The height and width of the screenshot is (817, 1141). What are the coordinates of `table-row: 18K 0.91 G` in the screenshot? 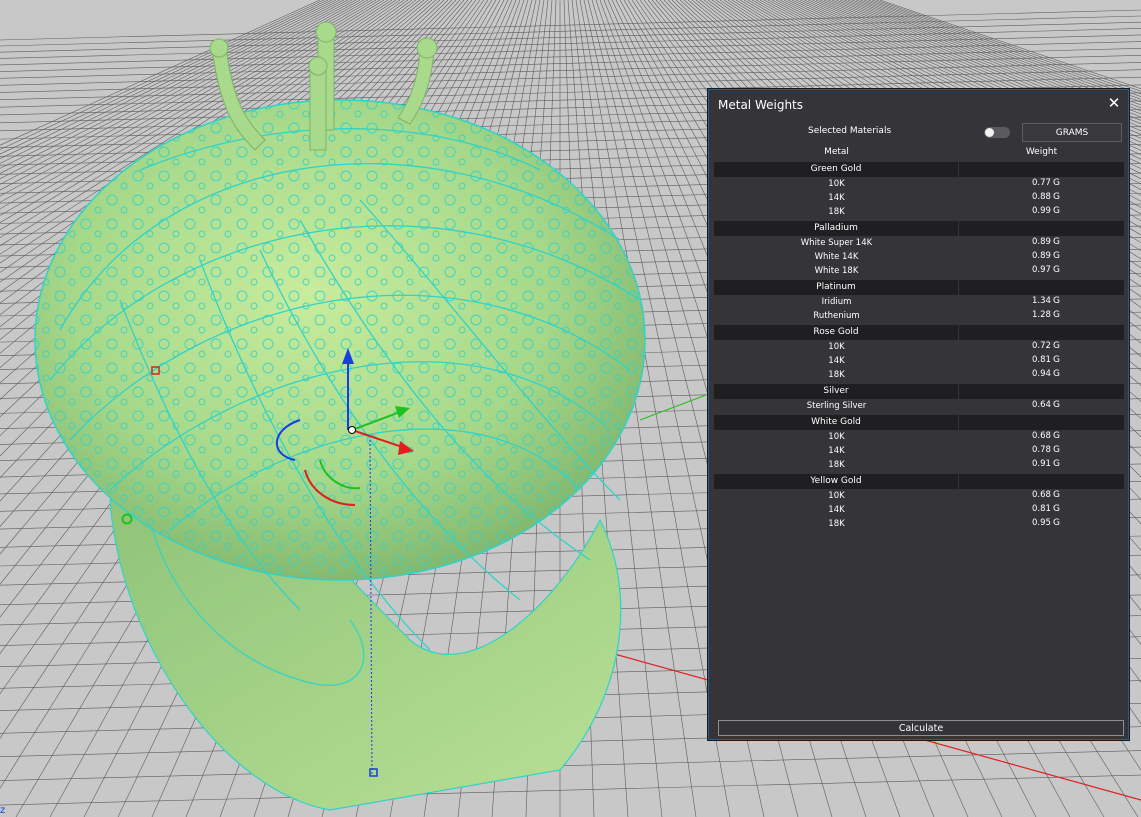 It's located at (919, 465).